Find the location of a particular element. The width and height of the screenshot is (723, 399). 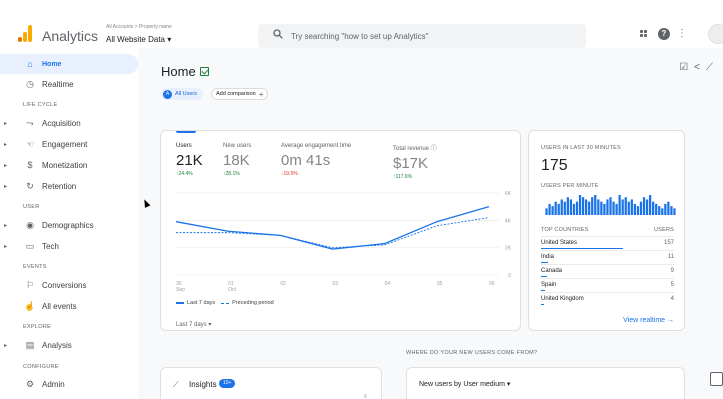

series-line-preceding-period is located at coordinates (333, 233).